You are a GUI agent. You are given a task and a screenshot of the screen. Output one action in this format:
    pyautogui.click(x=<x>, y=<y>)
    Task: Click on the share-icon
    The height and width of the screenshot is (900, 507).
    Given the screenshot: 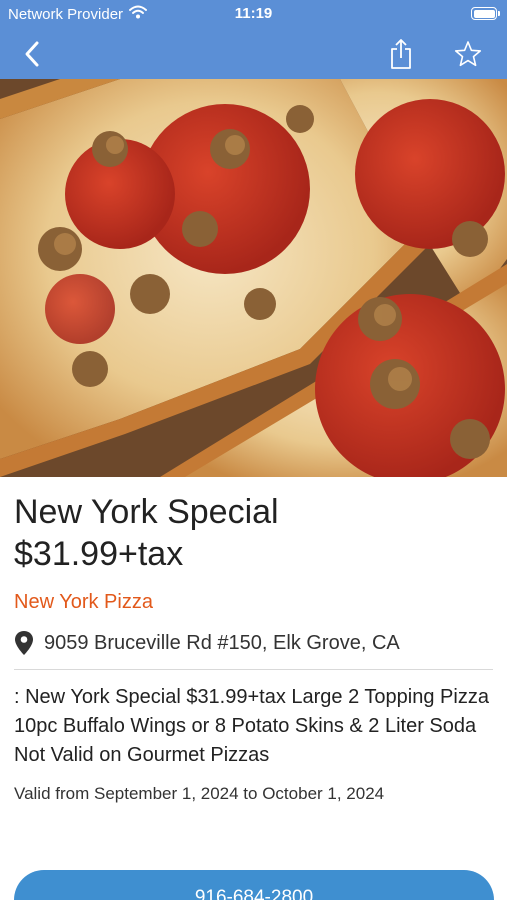 What is the action you would take?
    pyautogui.click(x=401, y=54)
    